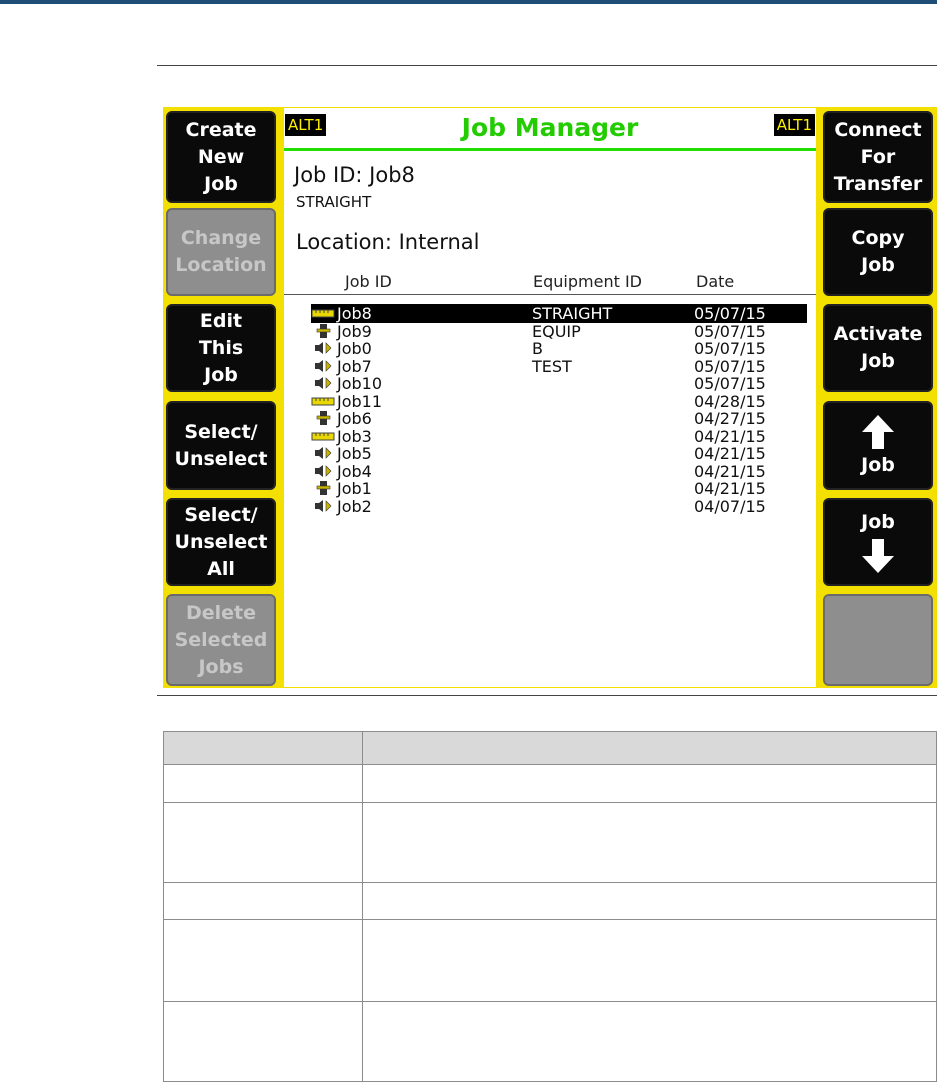 The image size is (937, 1087). Describe the element at coordinates (559, 453) in the screenshot. I see `job-row: Job5 04/21/15` at that location.